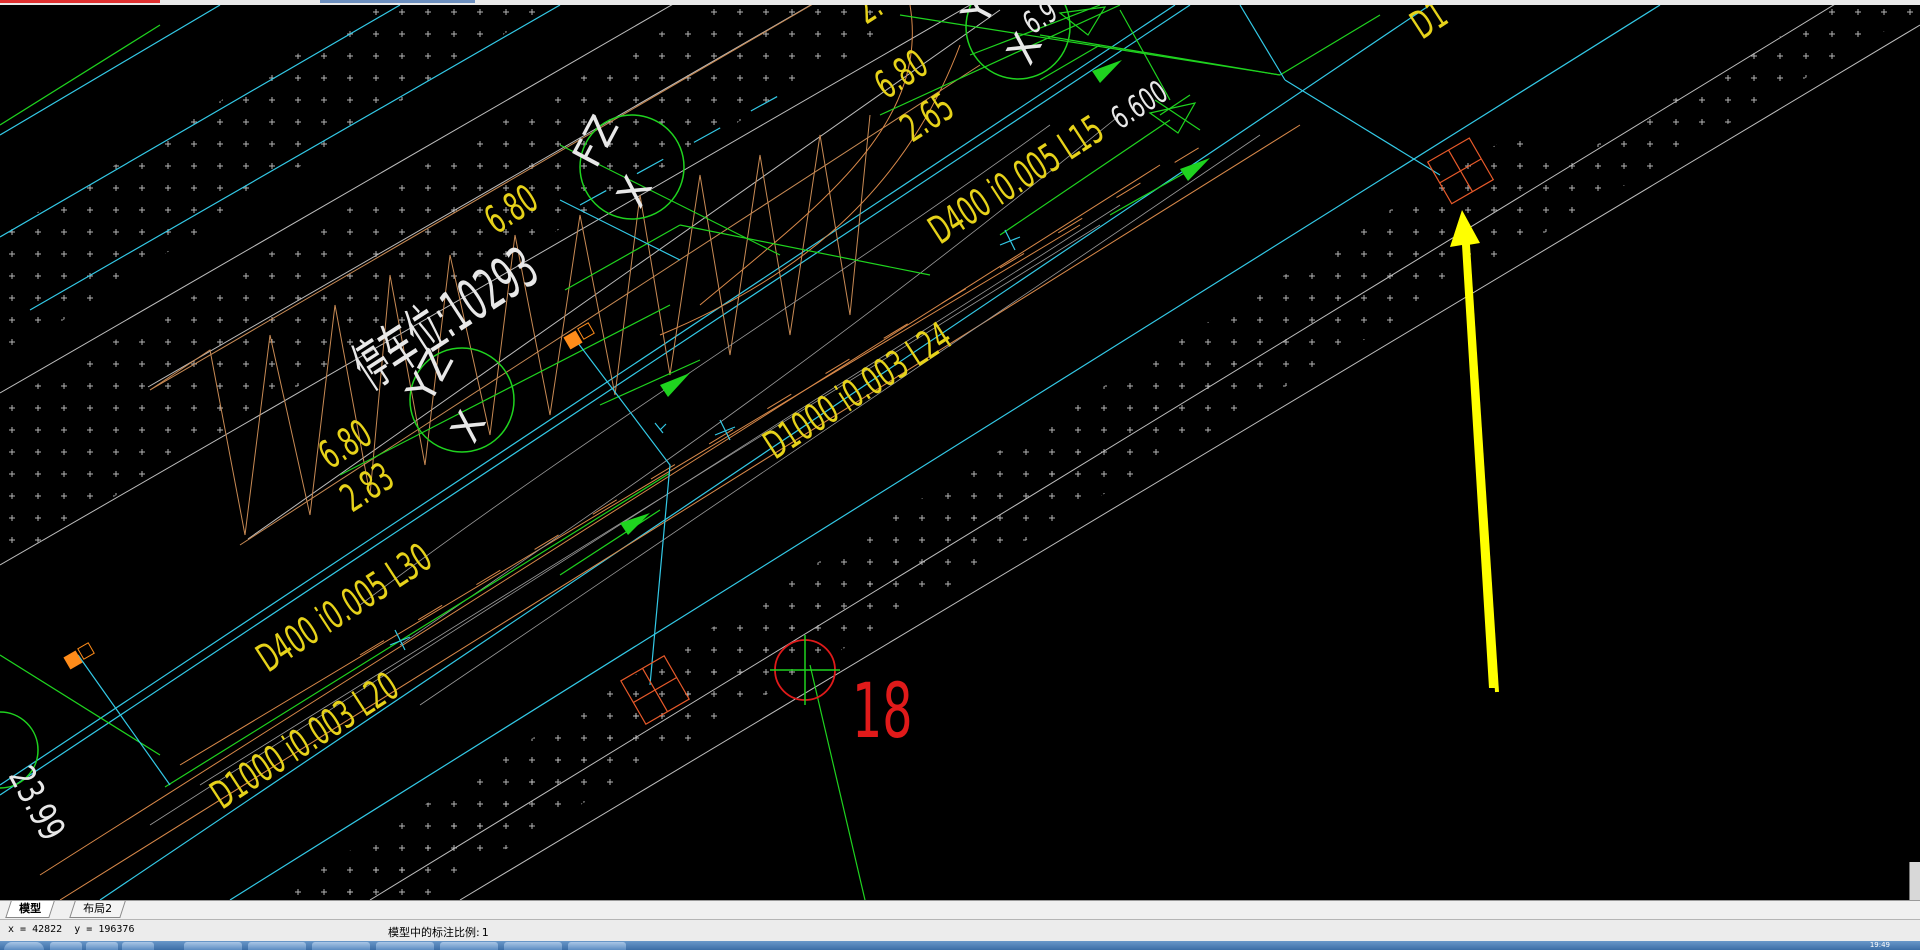  I want to click on y-coordinate: 196376, so click(116, 929).